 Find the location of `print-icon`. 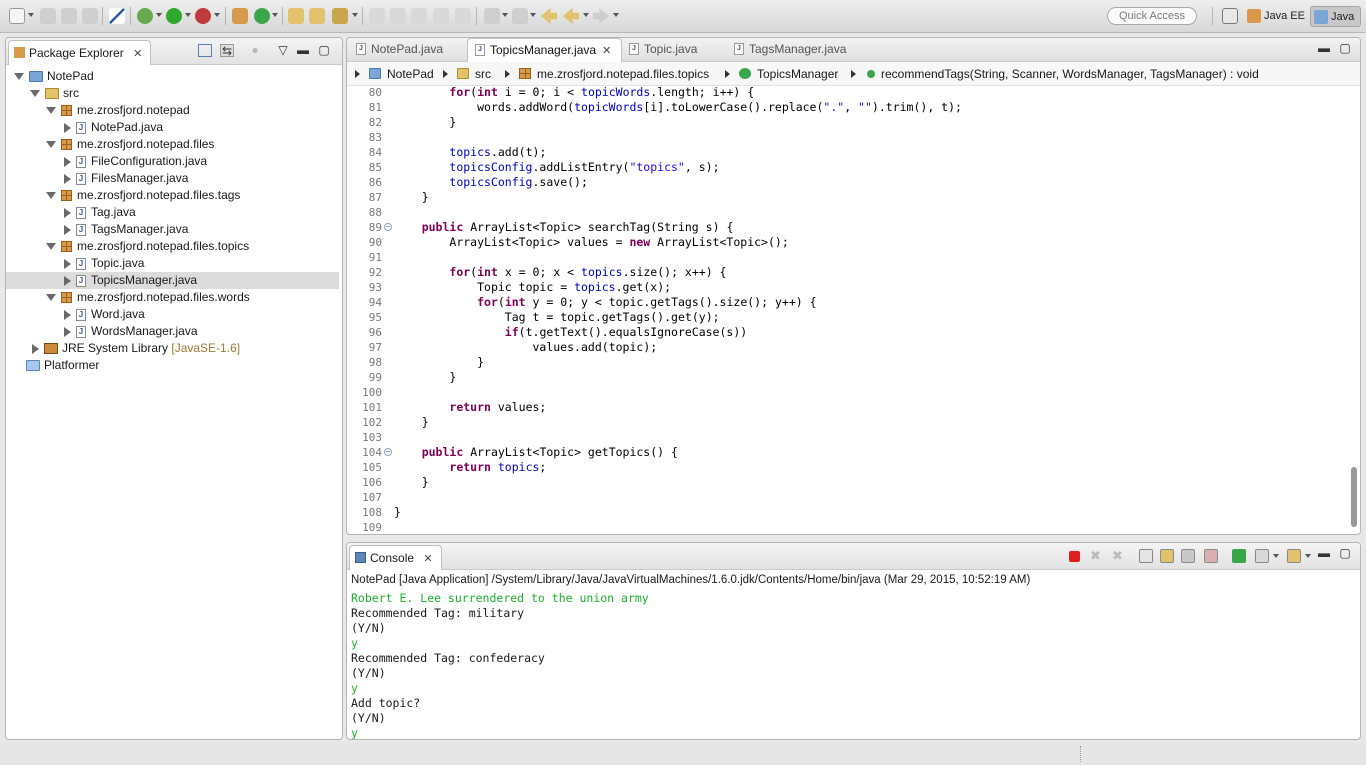

print-icon is located at coordinates (90, 16).